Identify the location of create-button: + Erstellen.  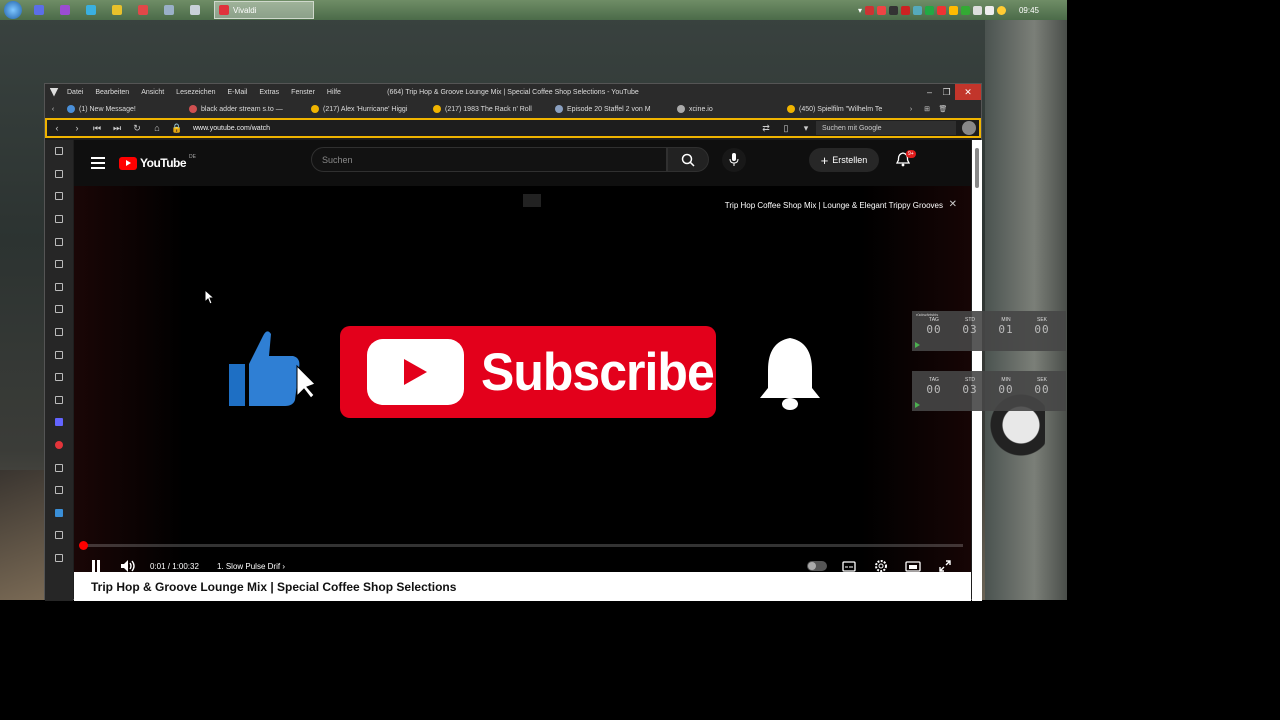
(844, 160).